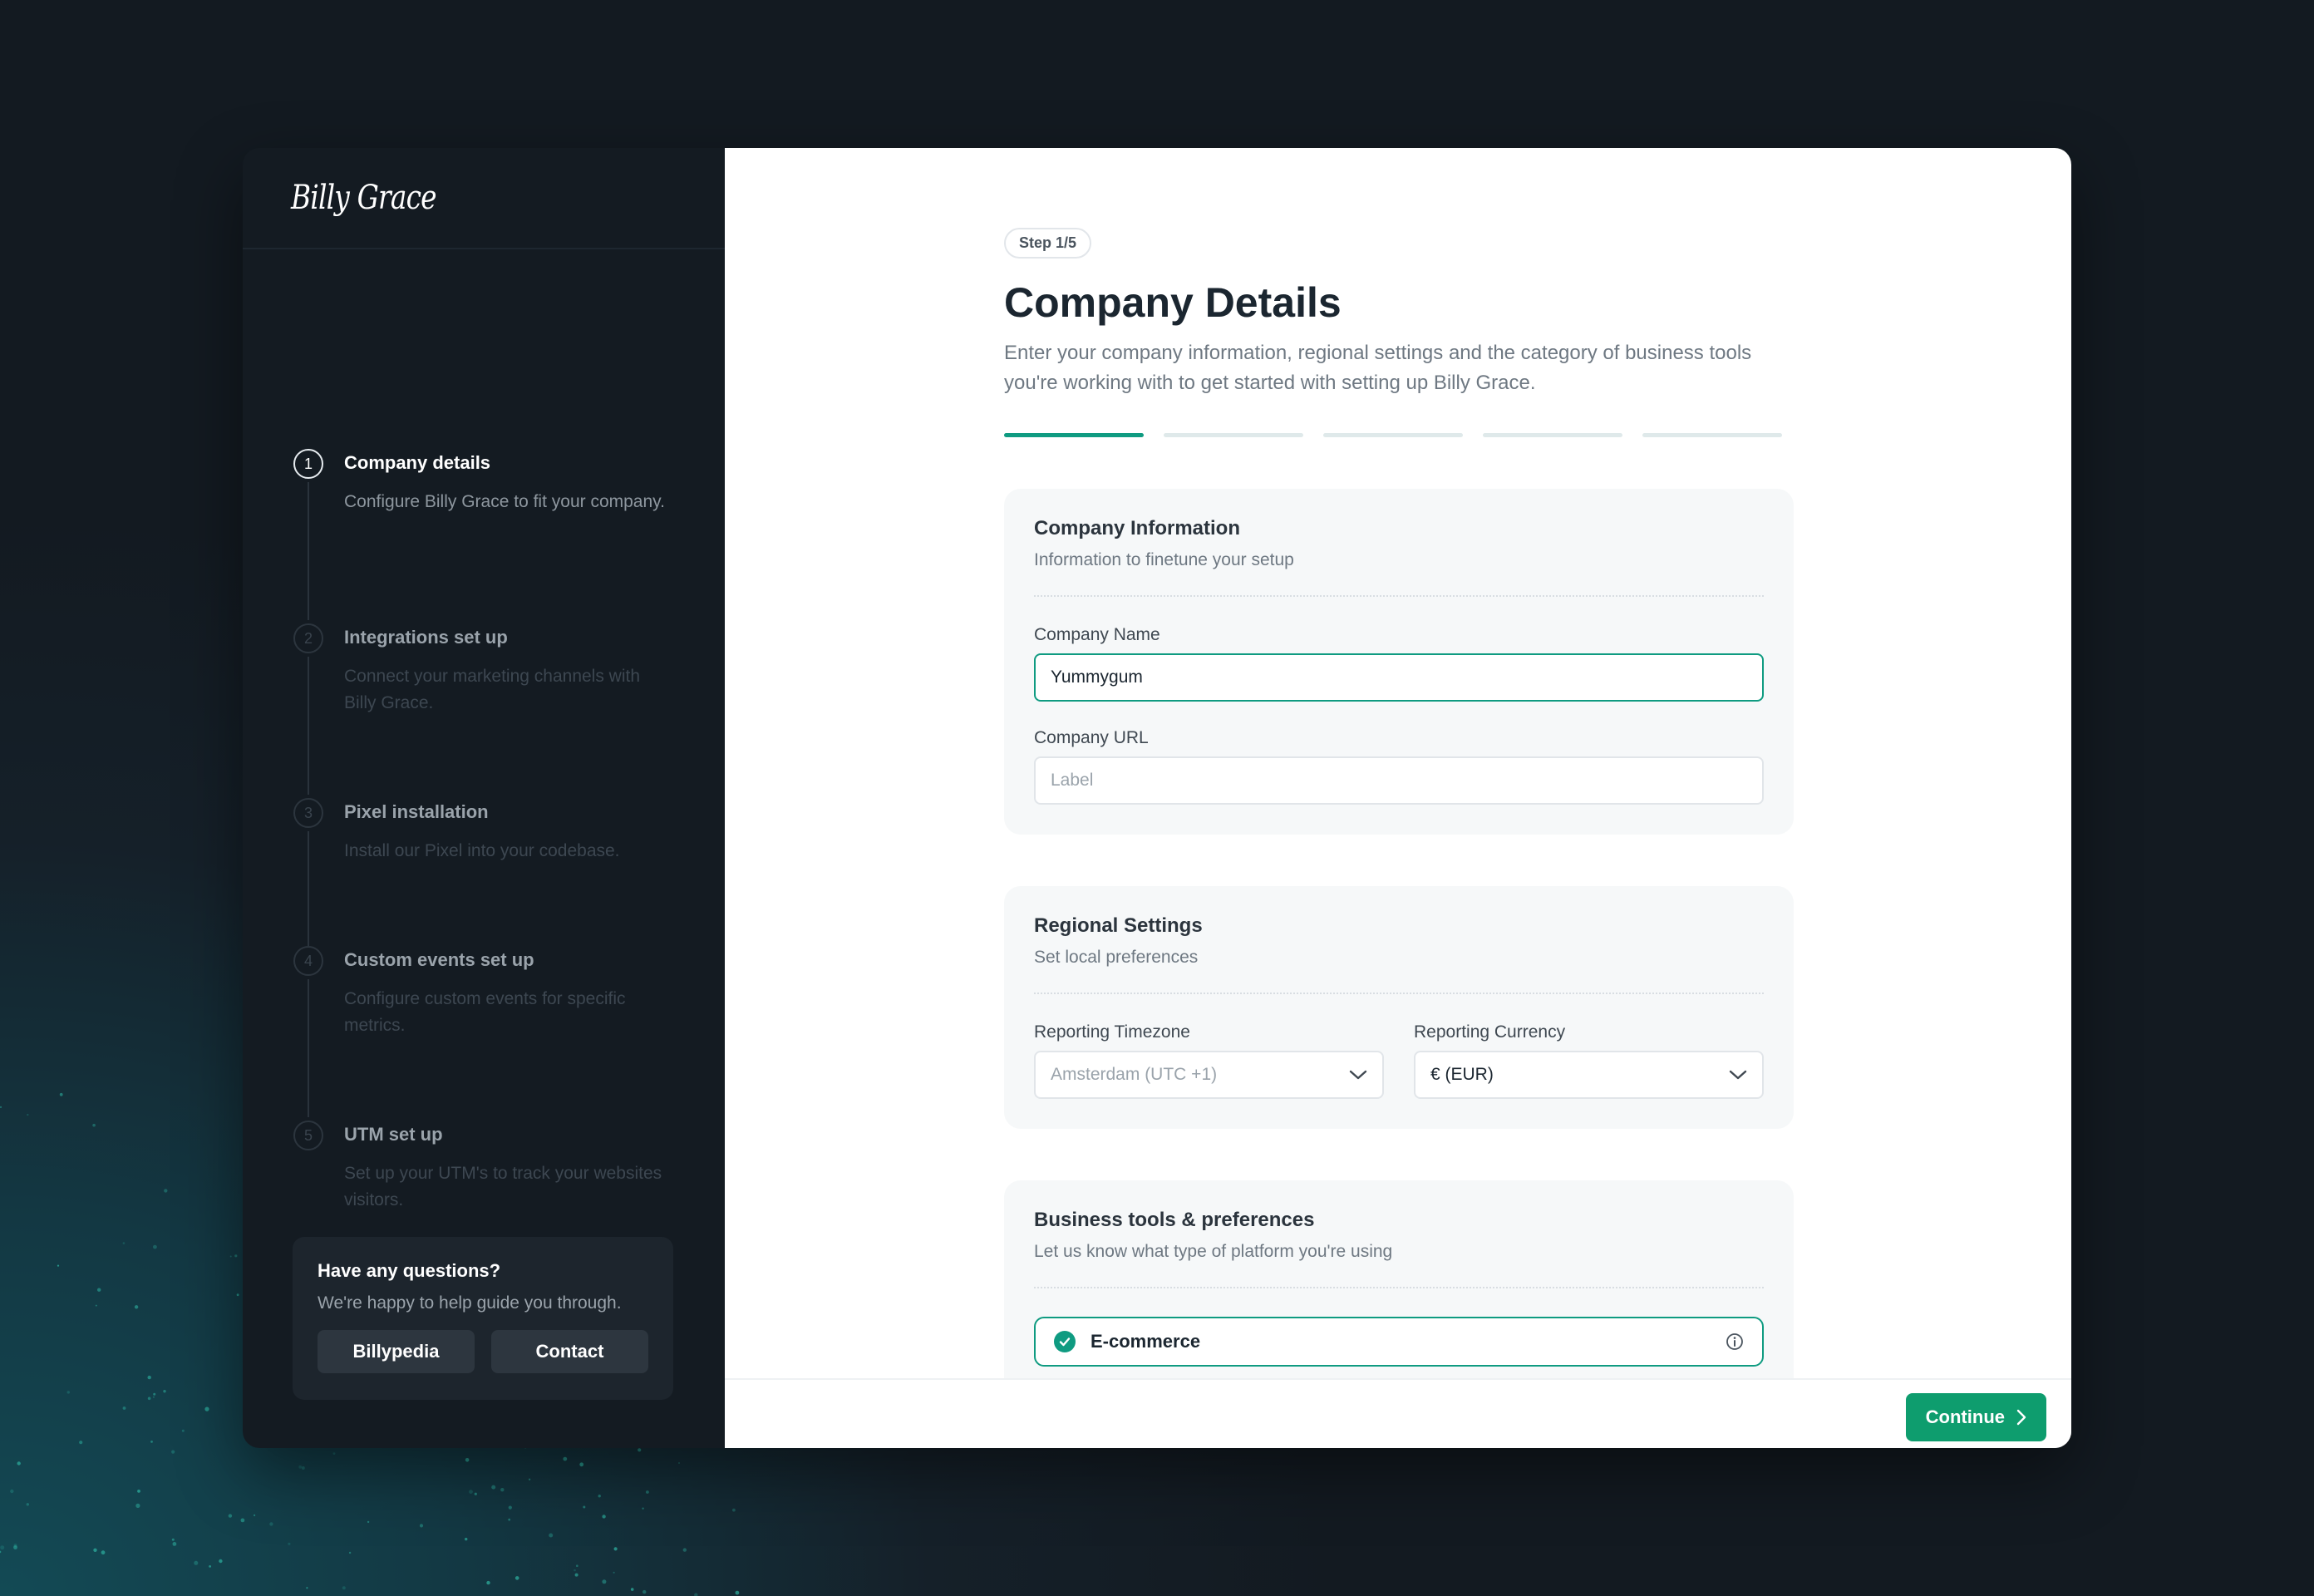 The image size is (2314, 1596). I want to click on continue-label: Continue, so click(1965, 1416).